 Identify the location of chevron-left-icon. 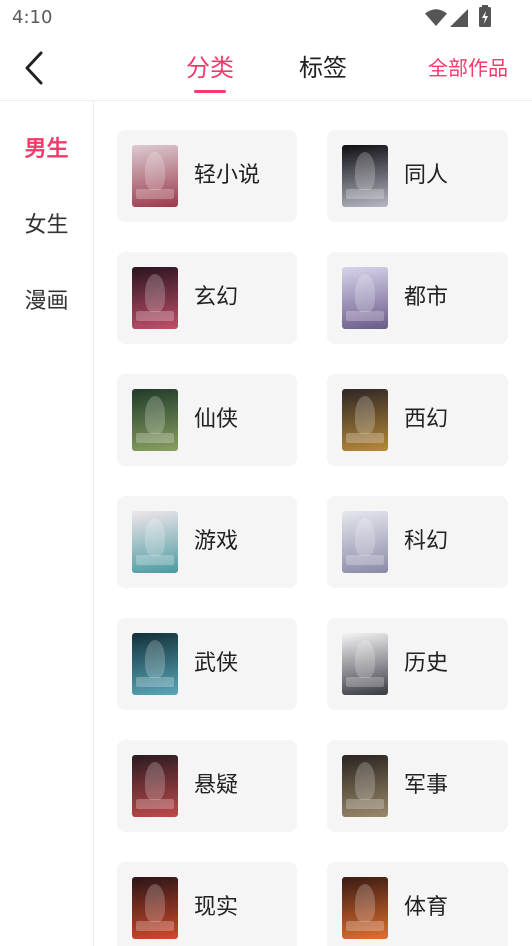
(34, 68).